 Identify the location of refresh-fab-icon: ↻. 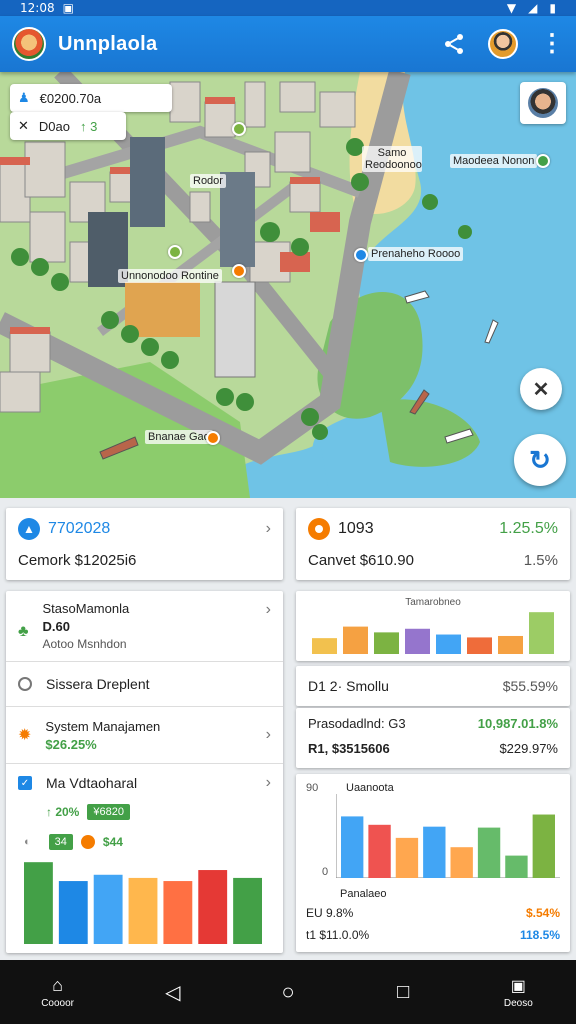
(540, 460).